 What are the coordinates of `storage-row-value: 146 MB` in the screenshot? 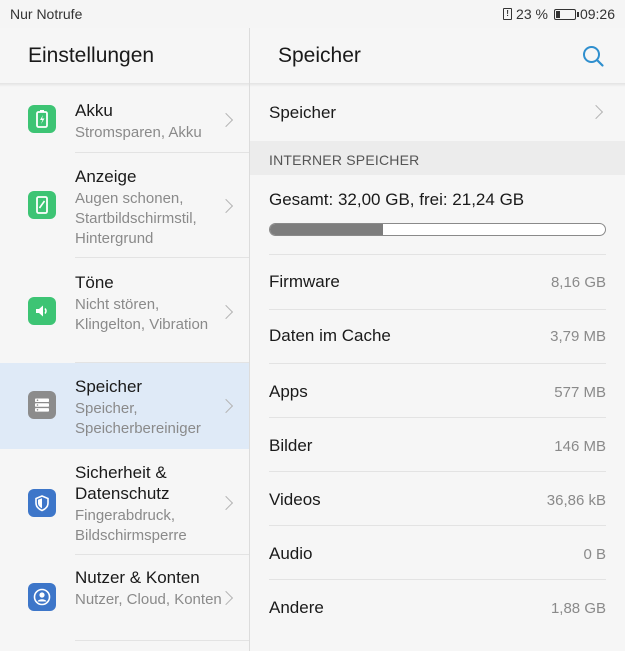 It's located at (580, 446).